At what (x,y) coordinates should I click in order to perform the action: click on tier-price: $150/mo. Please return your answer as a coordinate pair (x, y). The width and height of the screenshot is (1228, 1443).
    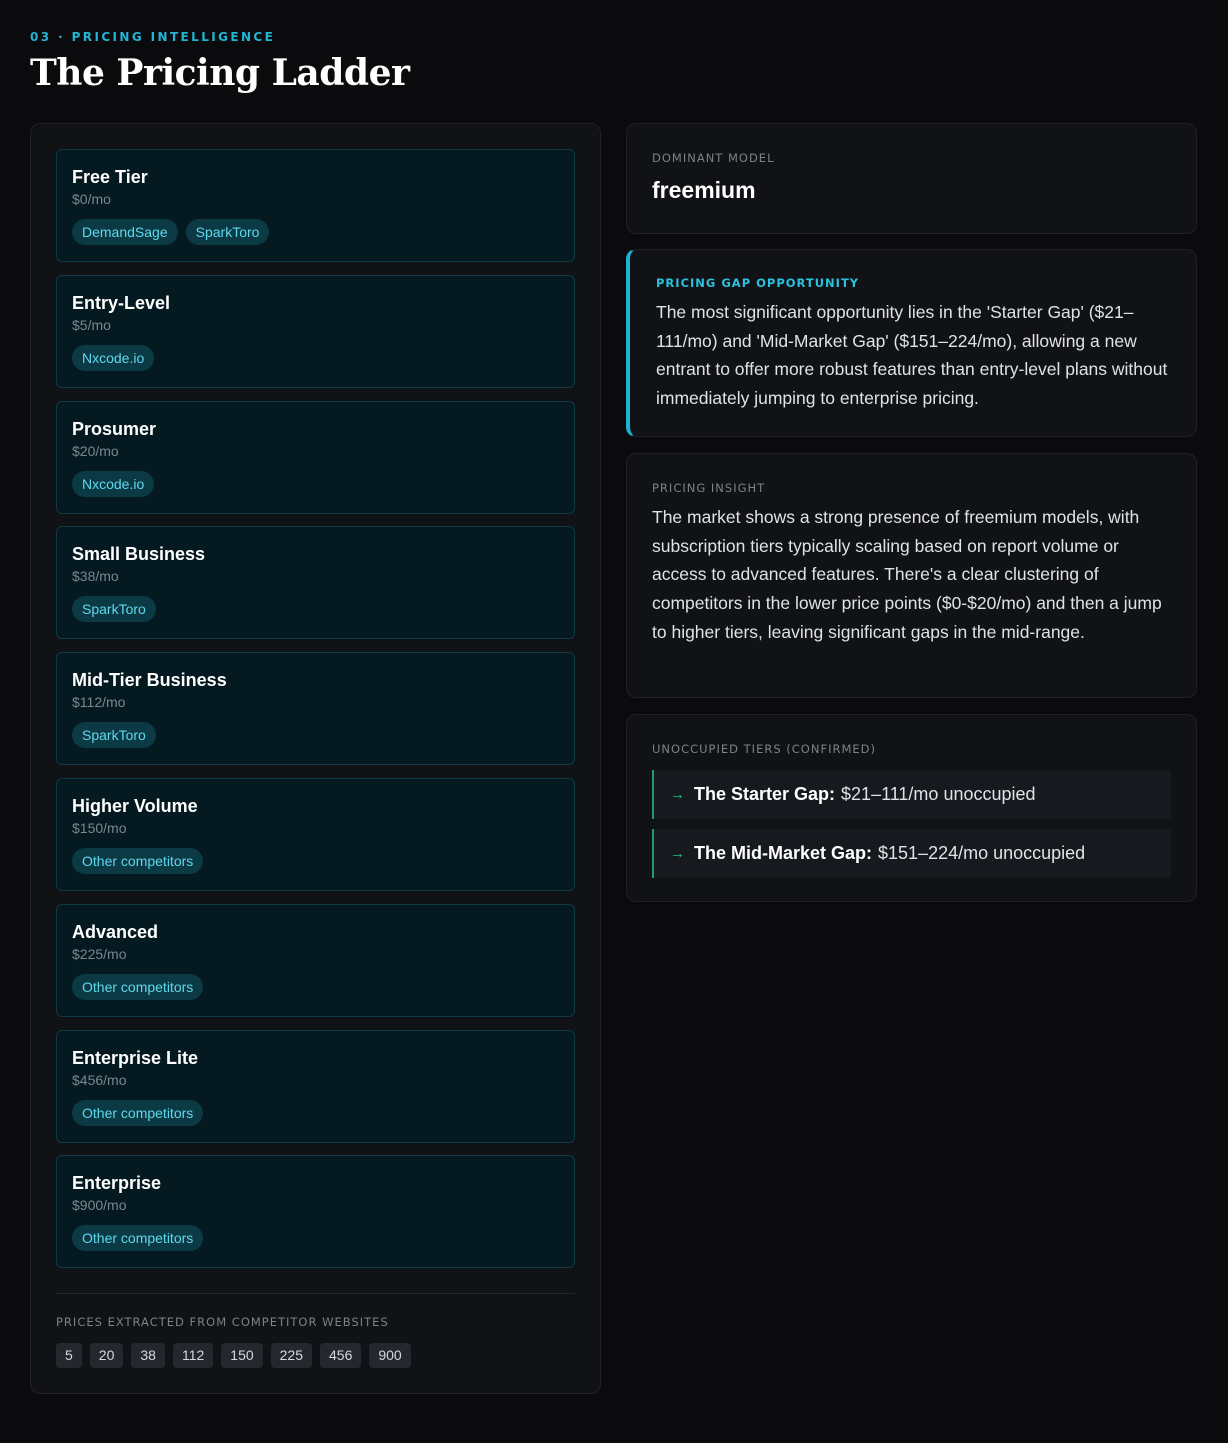
    Looking at the image, I should click on (99, 828).